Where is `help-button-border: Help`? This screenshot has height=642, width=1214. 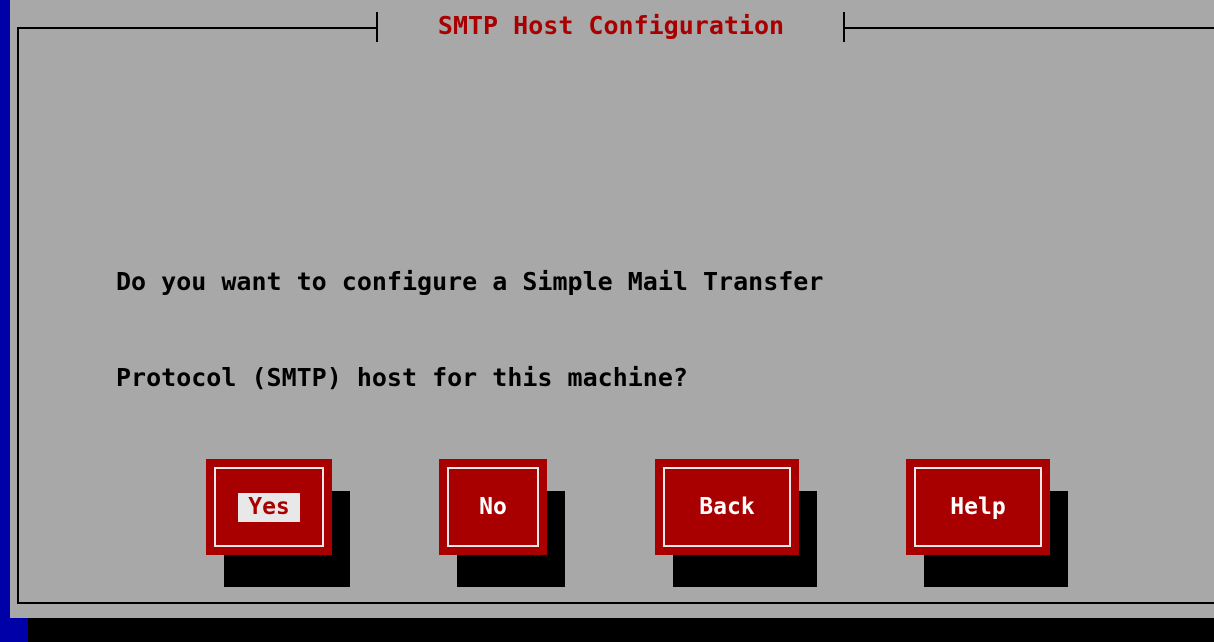 help-button-border: Help is located at coordinates (978, 507).